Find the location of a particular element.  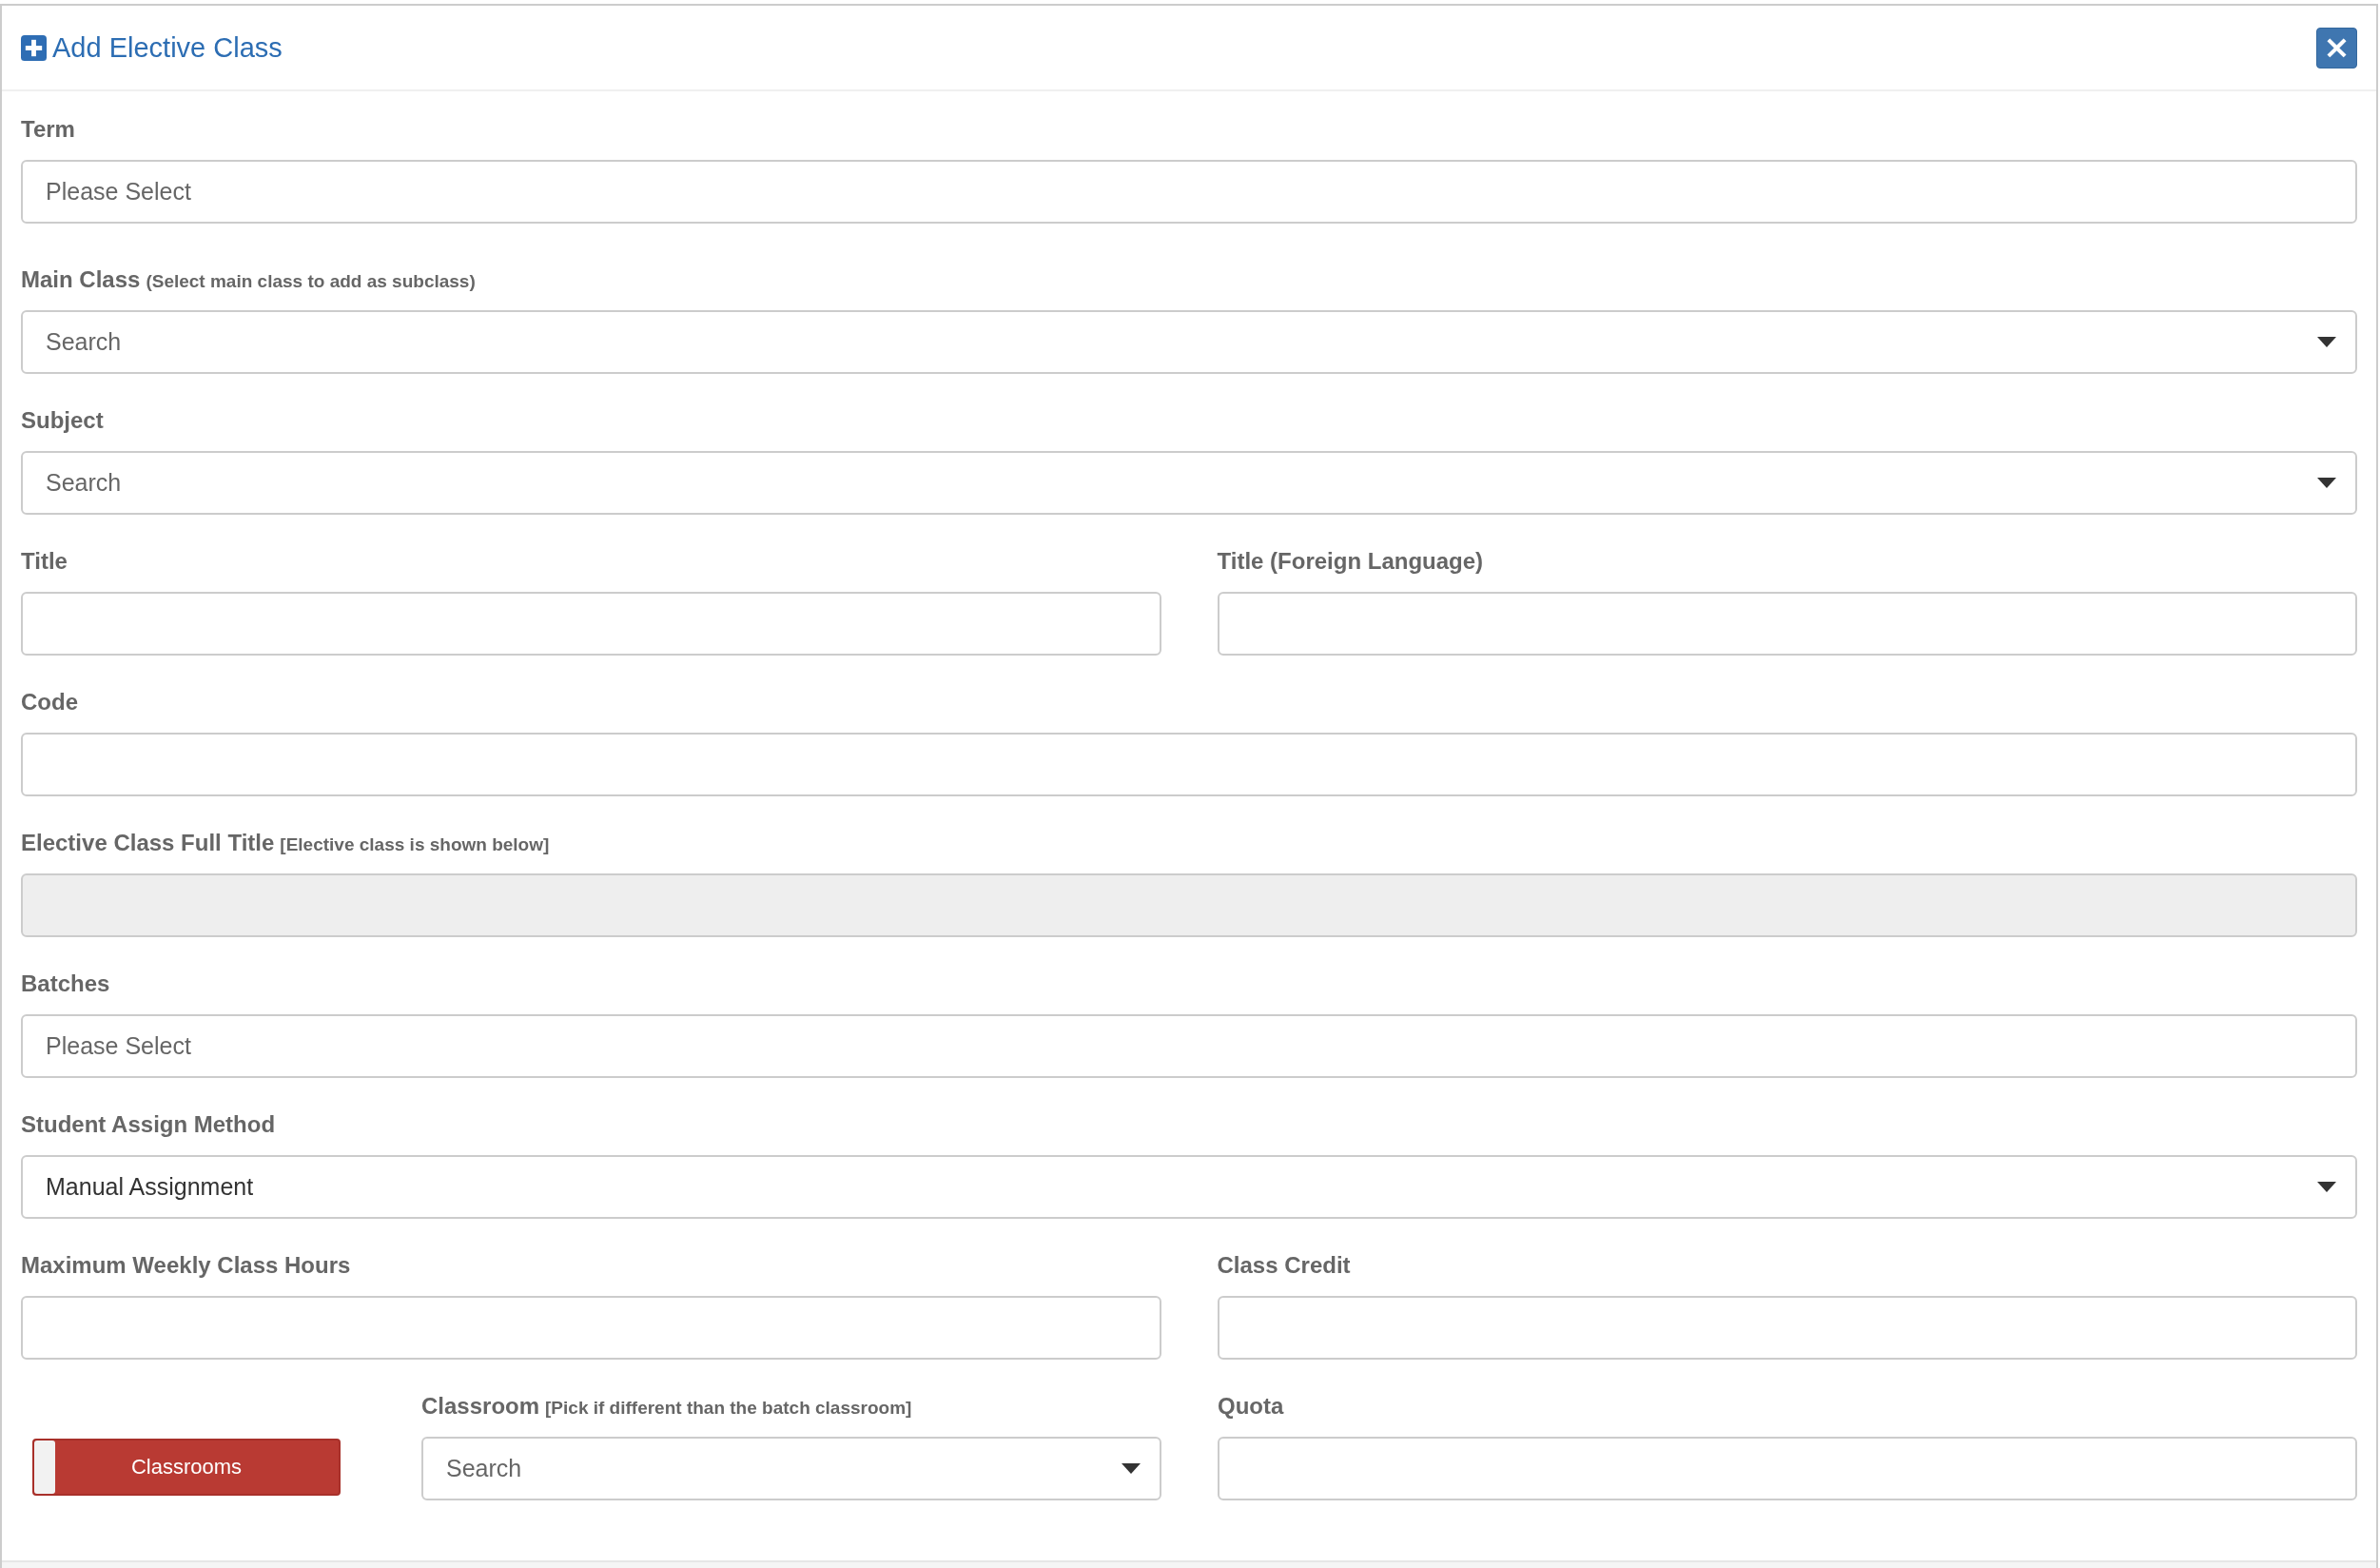

dialog-title: Add Elective Class is located at coordinates (167, 47).